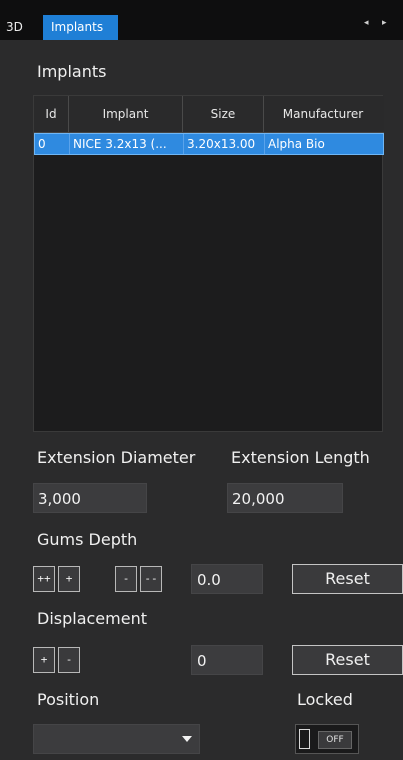  Describe the element at coordinates (335, 740) in the screenshot. I see `toggle-state-label: OFF` at that location.